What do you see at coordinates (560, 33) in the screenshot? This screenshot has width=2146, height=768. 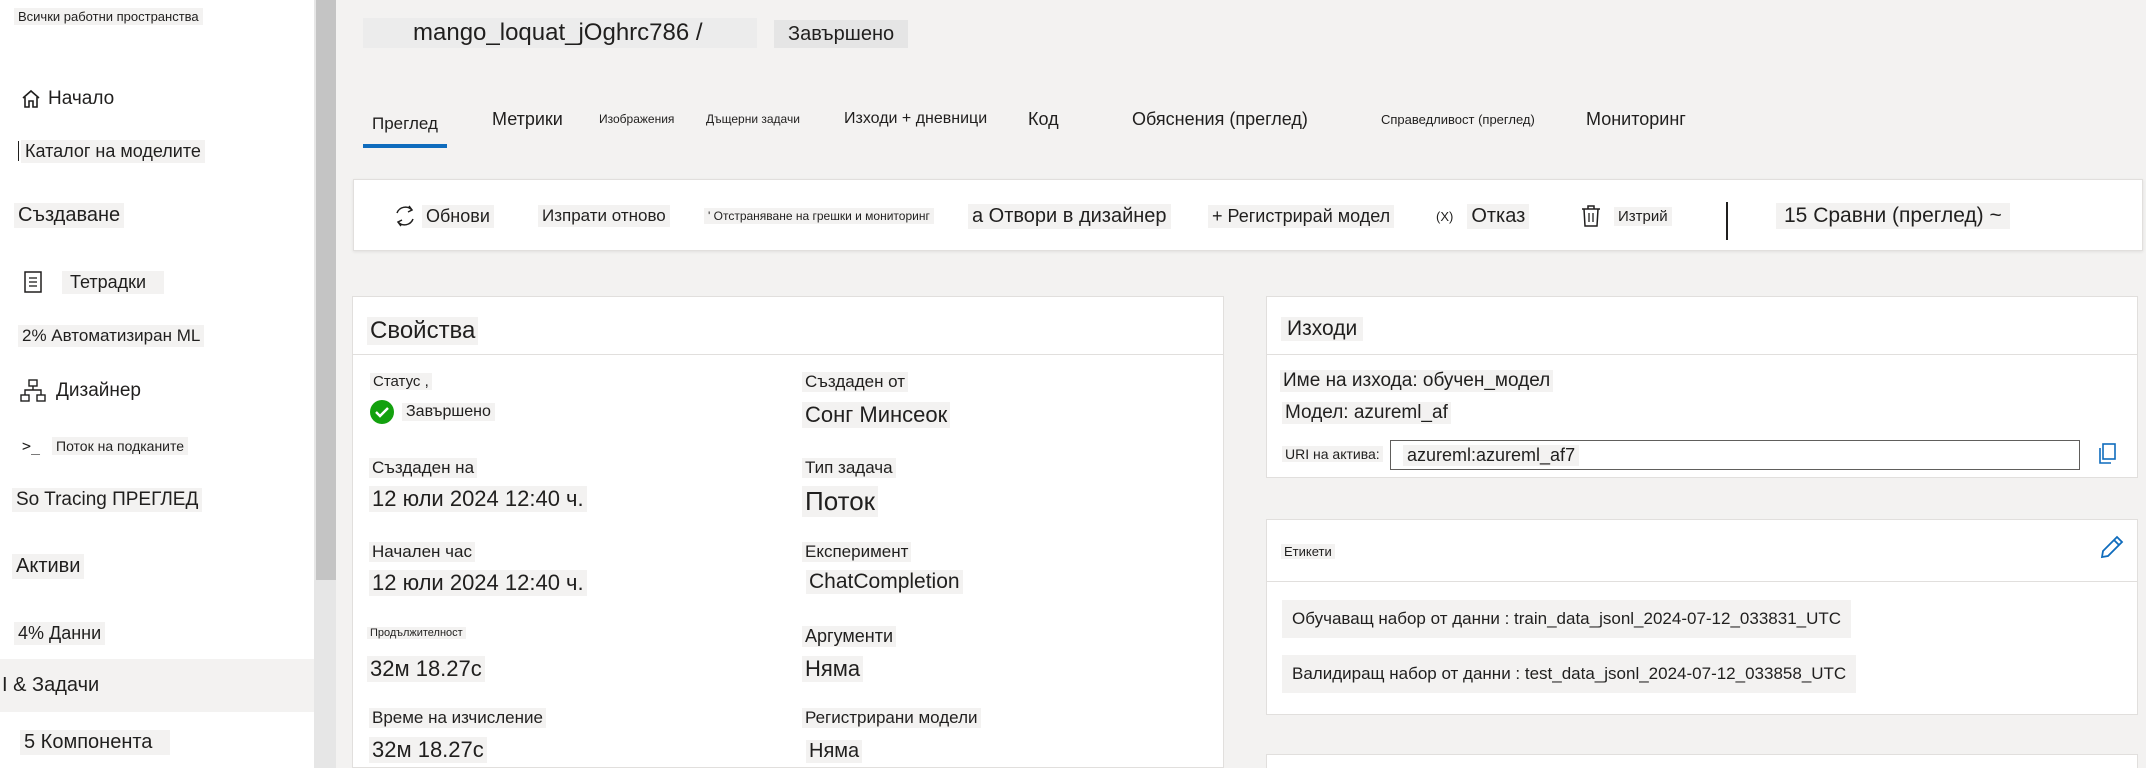 I see `run-title: mango_loquat_jOghrc786 /` at bounding box center [560, 33].